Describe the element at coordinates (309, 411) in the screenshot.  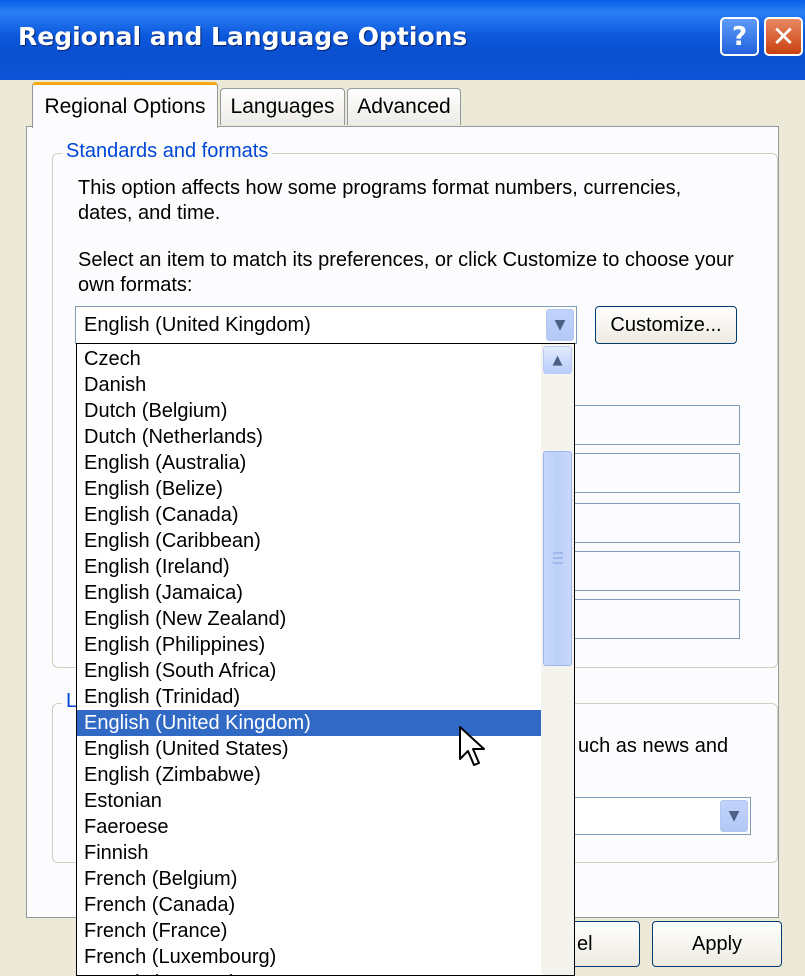
I see `list-item: Dutch (Belgium)` at that location.